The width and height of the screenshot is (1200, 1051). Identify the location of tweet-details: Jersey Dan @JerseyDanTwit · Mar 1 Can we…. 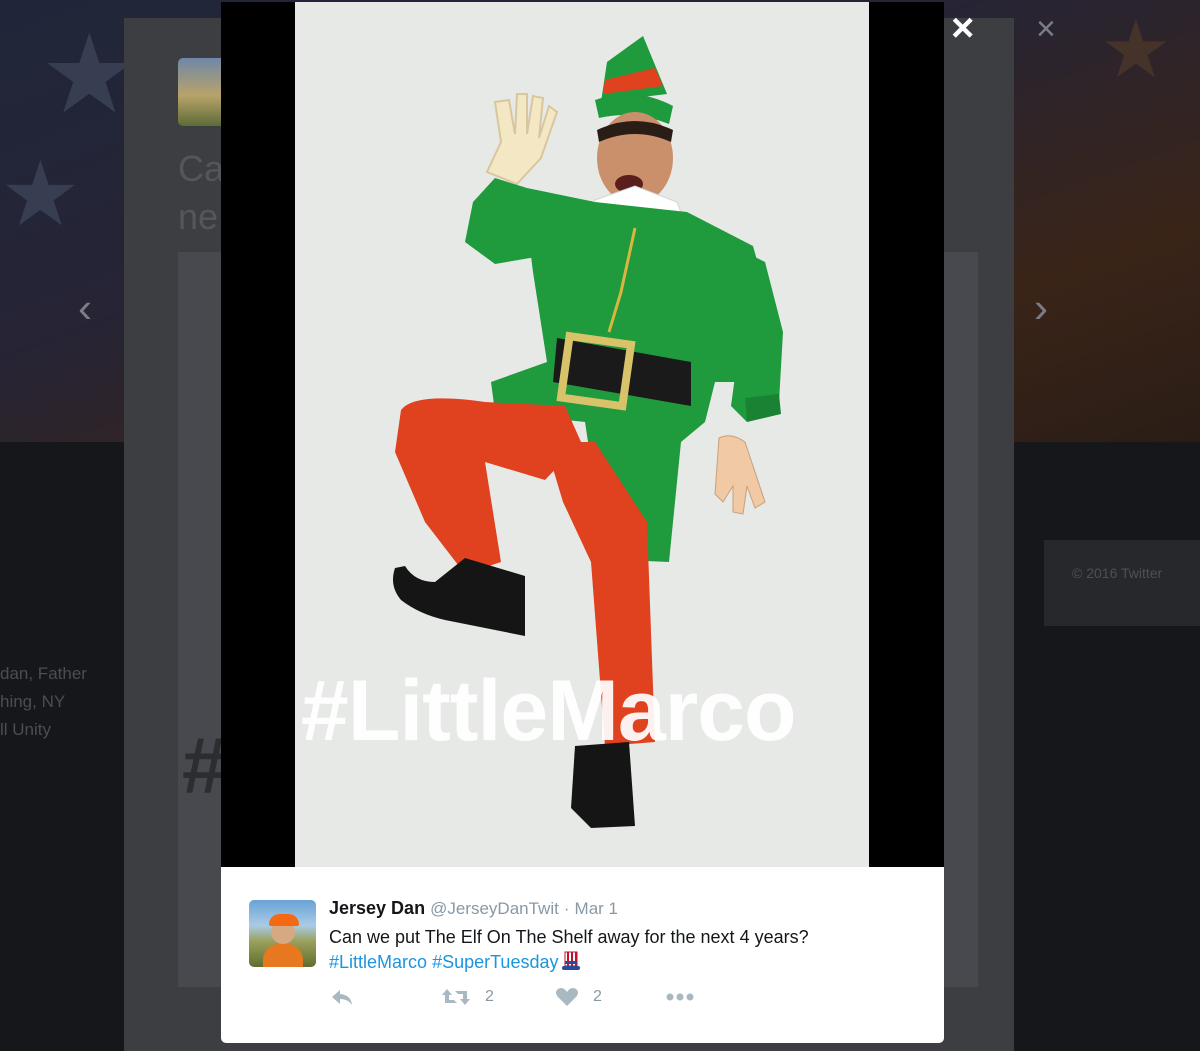
(582, 955).